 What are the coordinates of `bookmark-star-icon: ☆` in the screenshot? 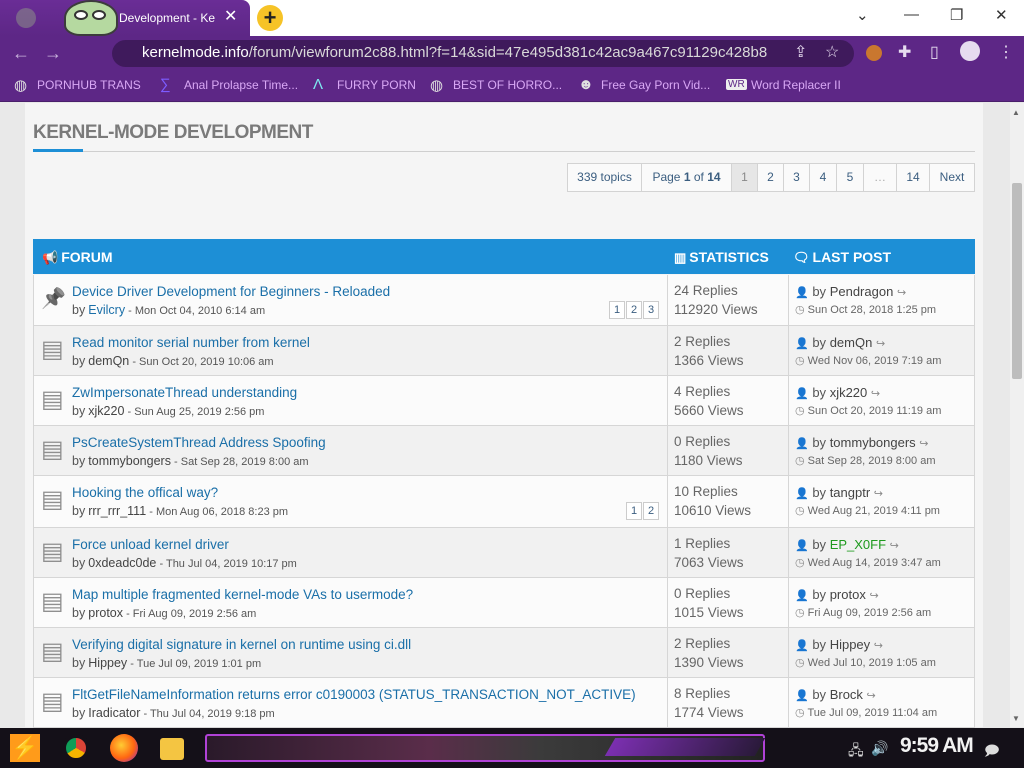 It's located at (832, 52).